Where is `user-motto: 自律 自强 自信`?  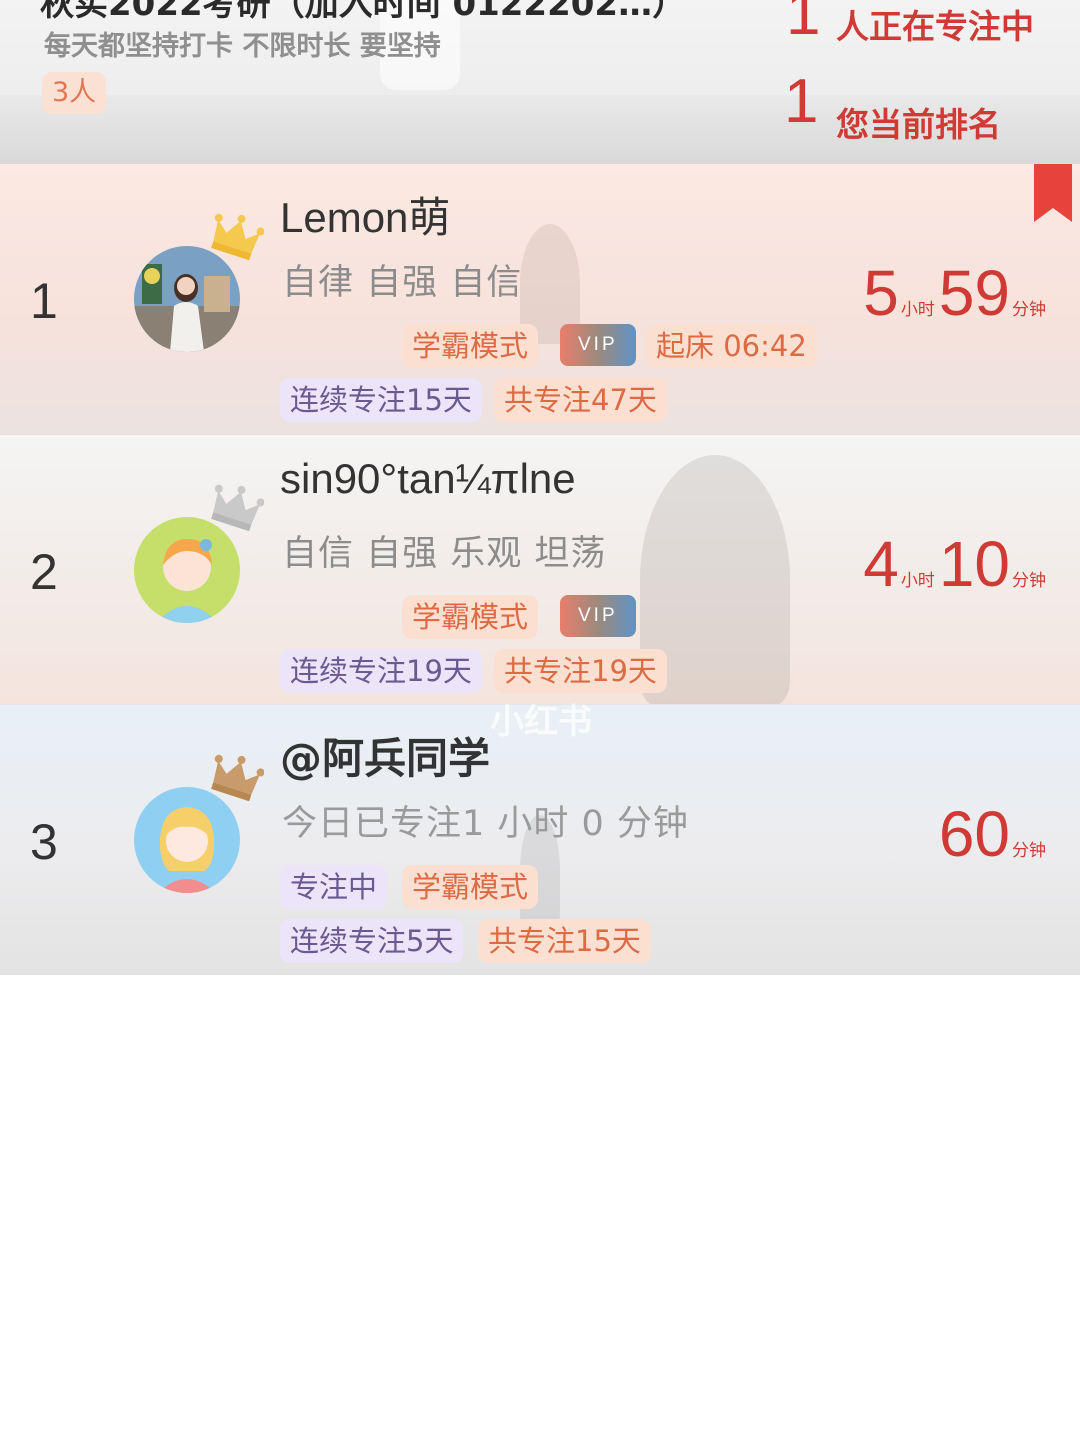
user-motto: 自律 自强 自信 is located at coordinates (402, 283).